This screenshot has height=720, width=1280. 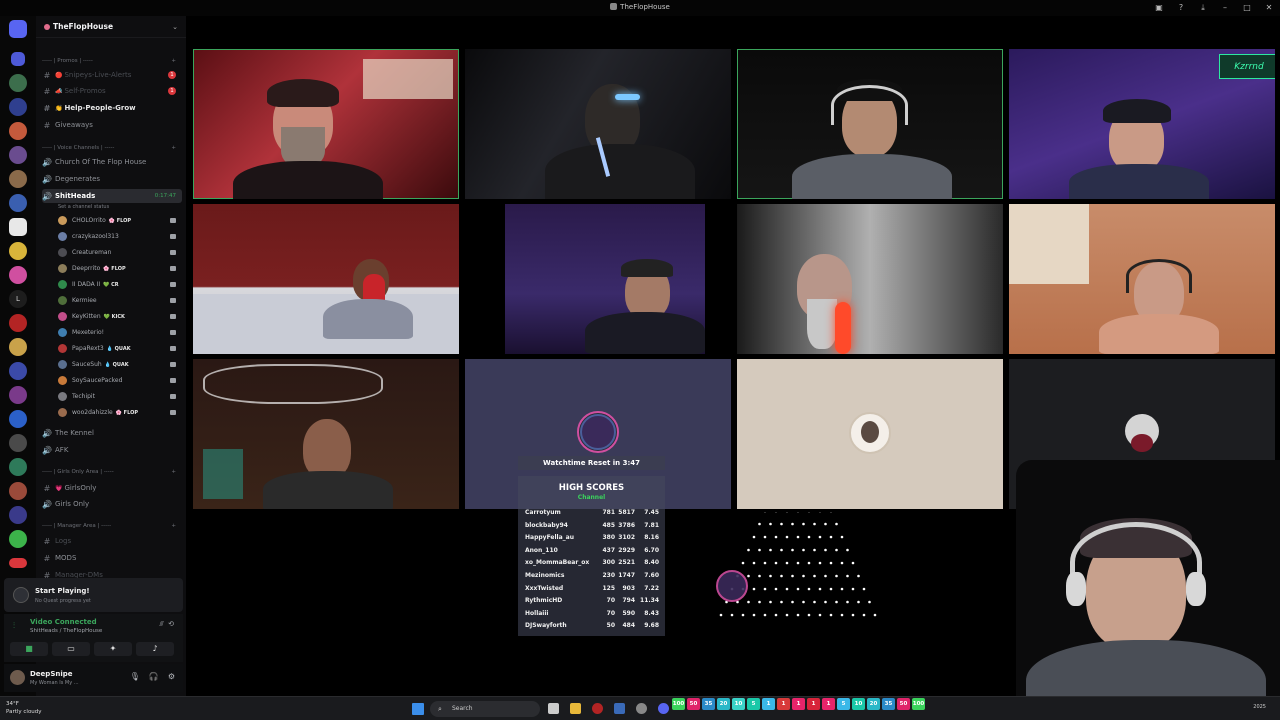 What do you see at coordinates (112, 148) in the screenshot?
I see `channel-category: ----- | Voice Channels | ----- +` at bounding box center [112, 148].